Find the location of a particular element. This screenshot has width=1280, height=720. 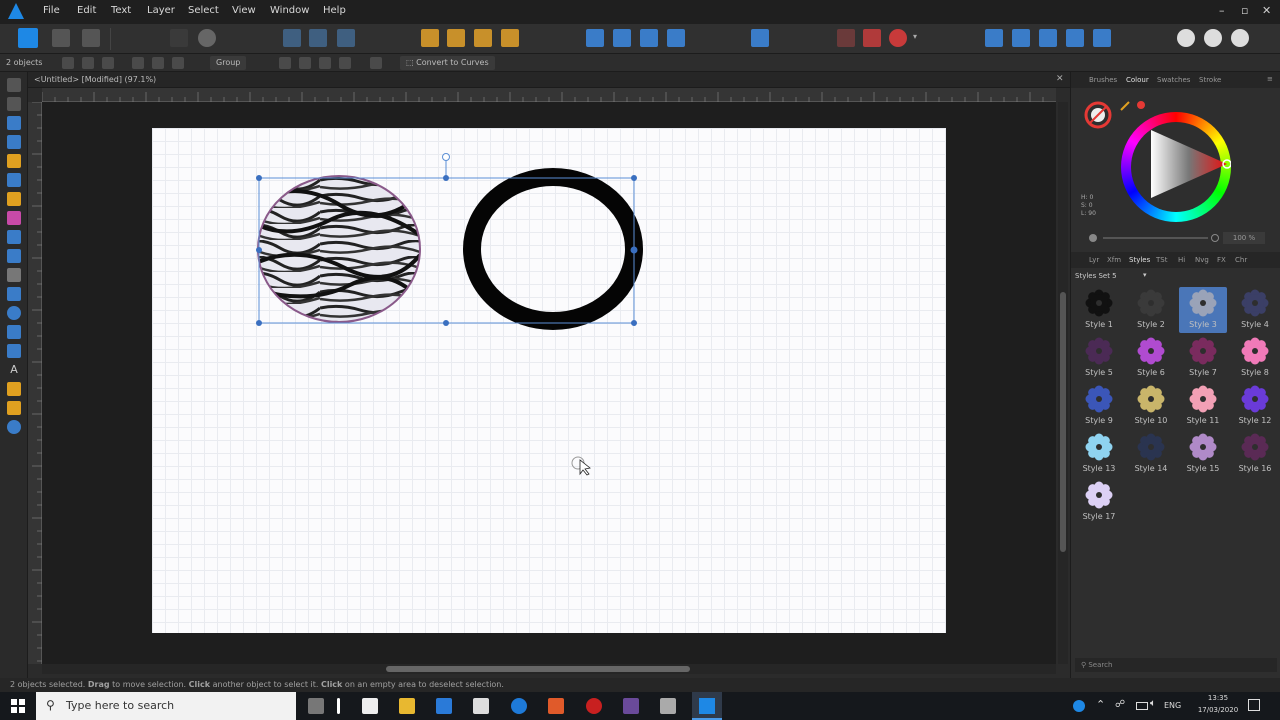

file-explorer-icon is located at coordinates (407, 706).